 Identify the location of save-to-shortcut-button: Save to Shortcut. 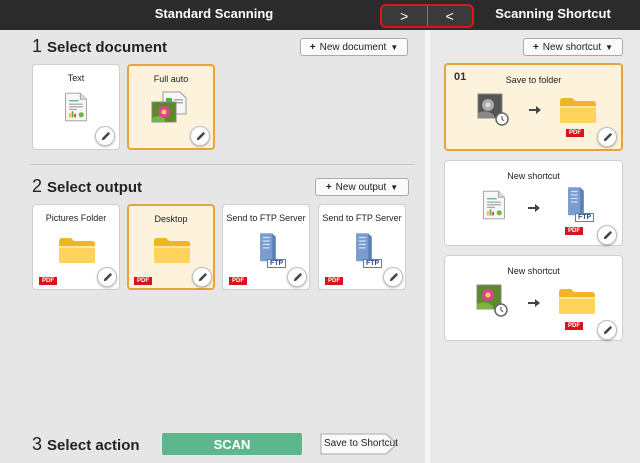
(359, 444).